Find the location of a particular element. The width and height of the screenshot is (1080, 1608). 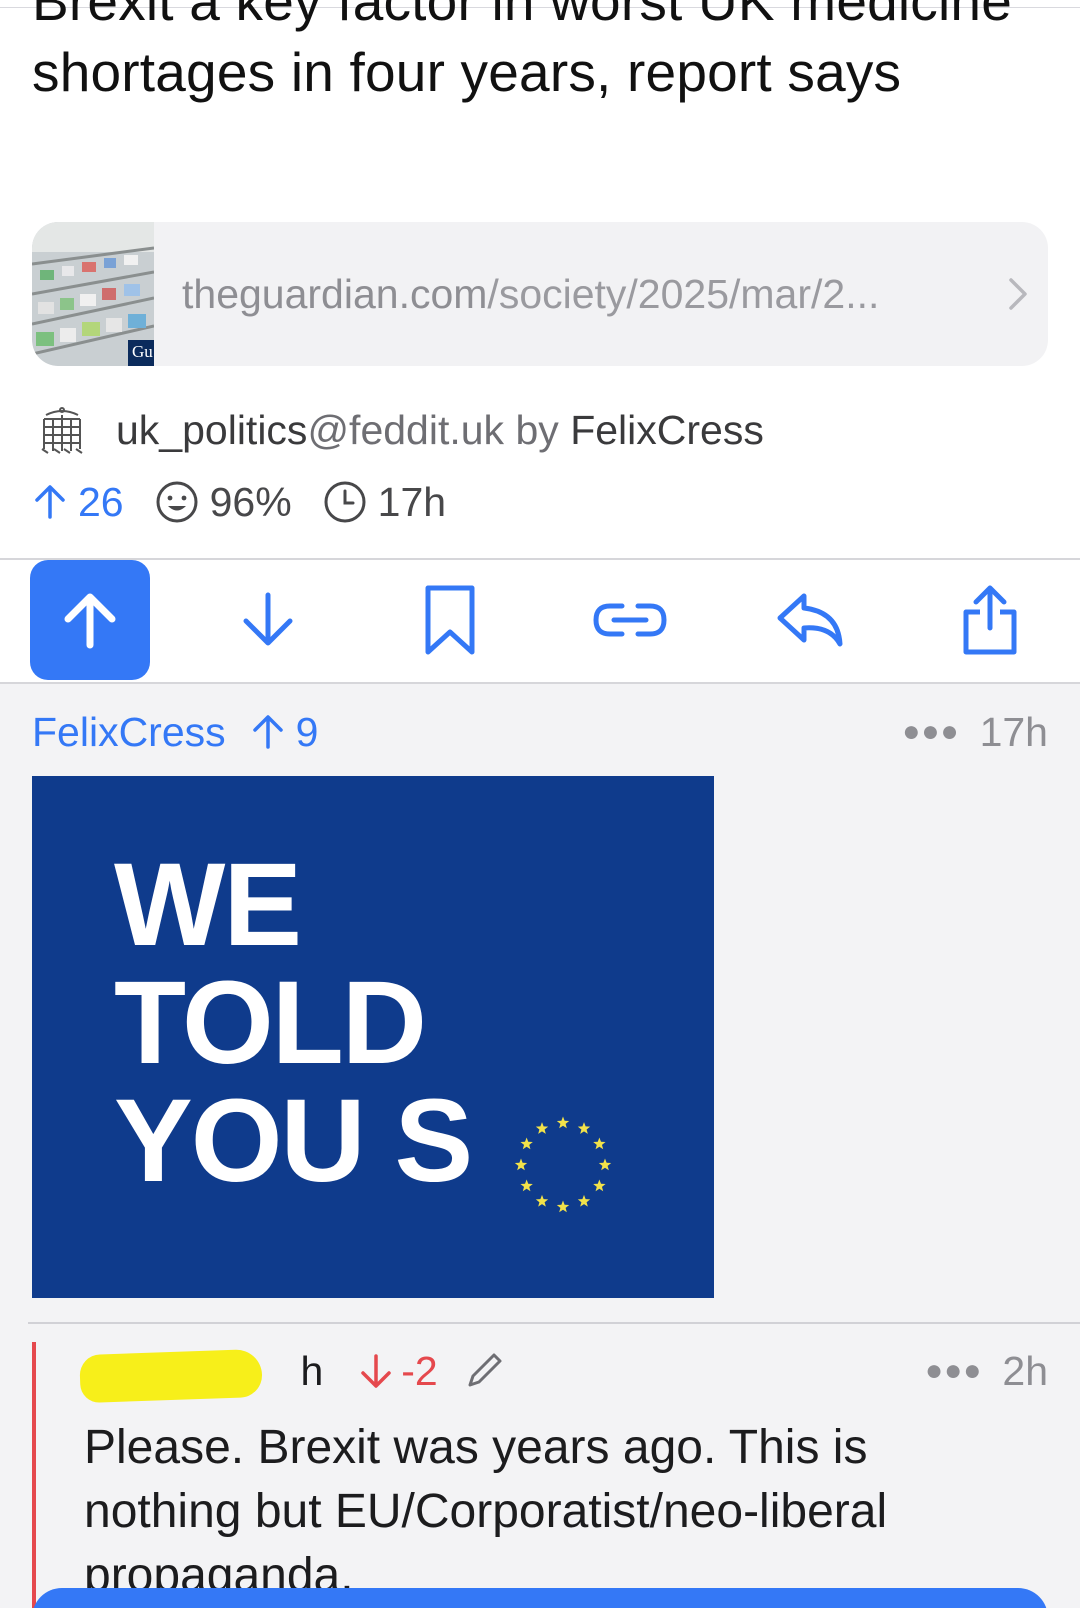

link-icon is located at coordinates (630, 620).